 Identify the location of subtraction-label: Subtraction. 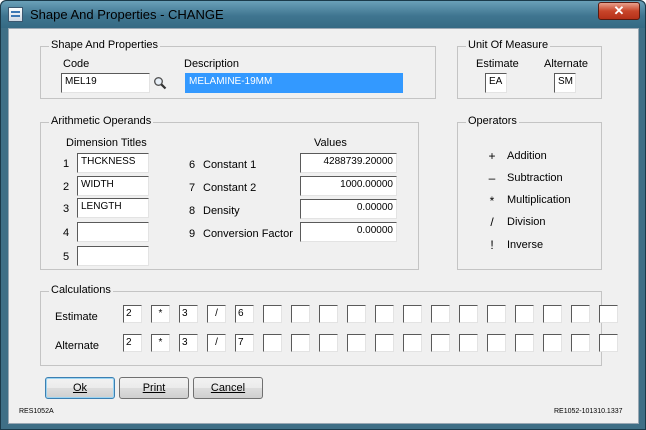
(535, 178).